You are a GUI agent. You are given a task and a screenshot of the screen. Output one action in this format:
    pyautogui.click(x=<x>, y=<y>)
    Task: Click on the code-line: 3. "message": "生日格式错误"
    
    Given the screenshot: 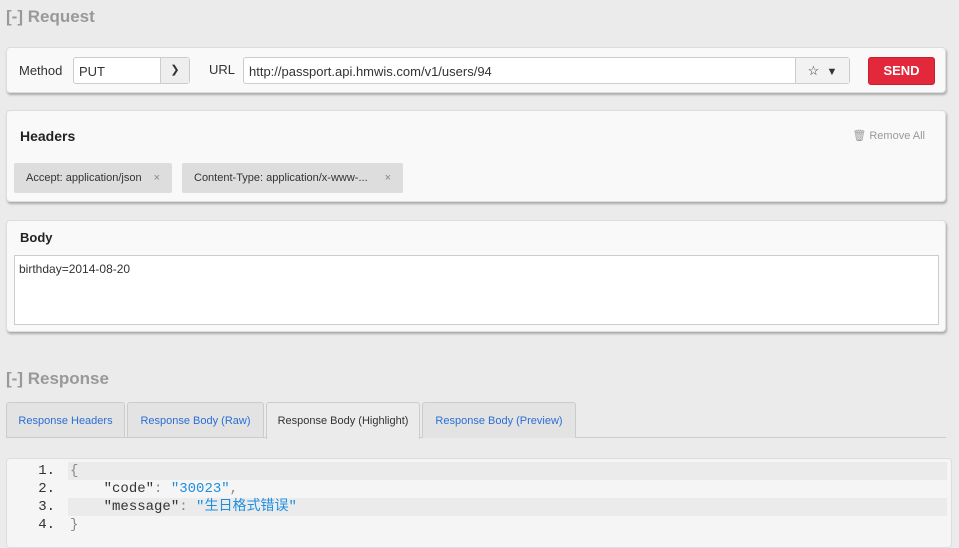 What is the action you would take?
    pyautogui.click(x=477, y=507)
    